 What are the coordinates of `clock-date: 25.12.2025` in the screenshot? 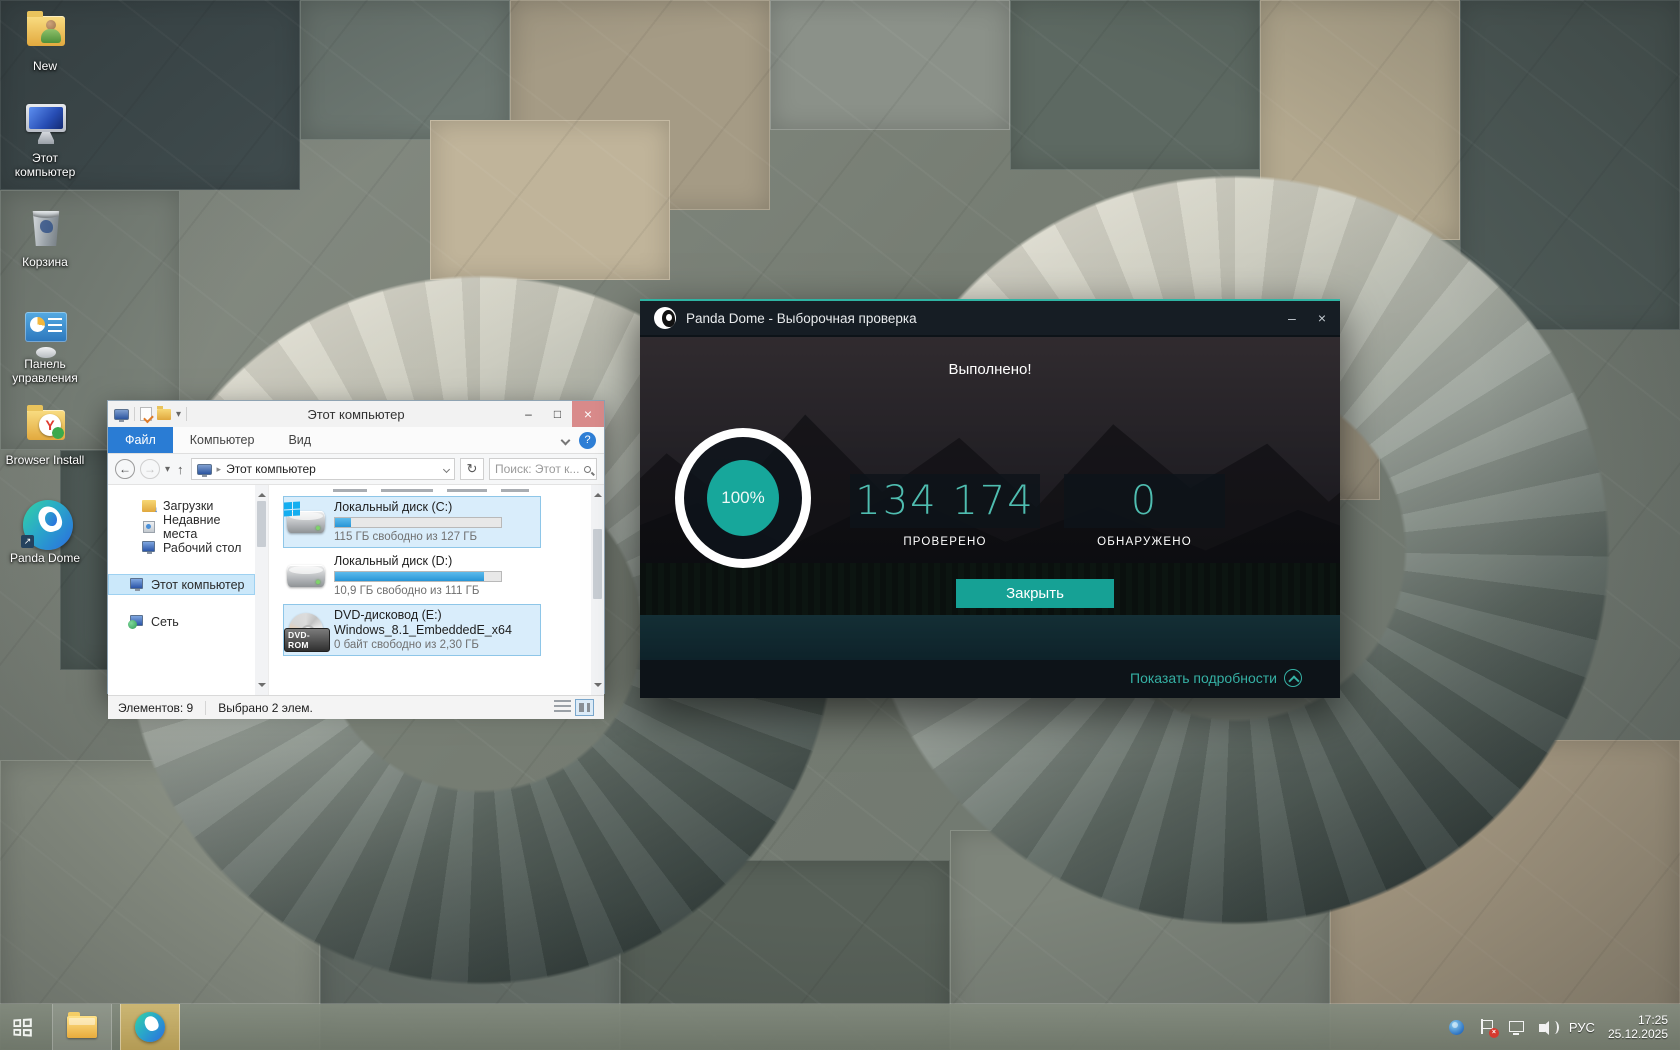 It's located at (1637, 1034).